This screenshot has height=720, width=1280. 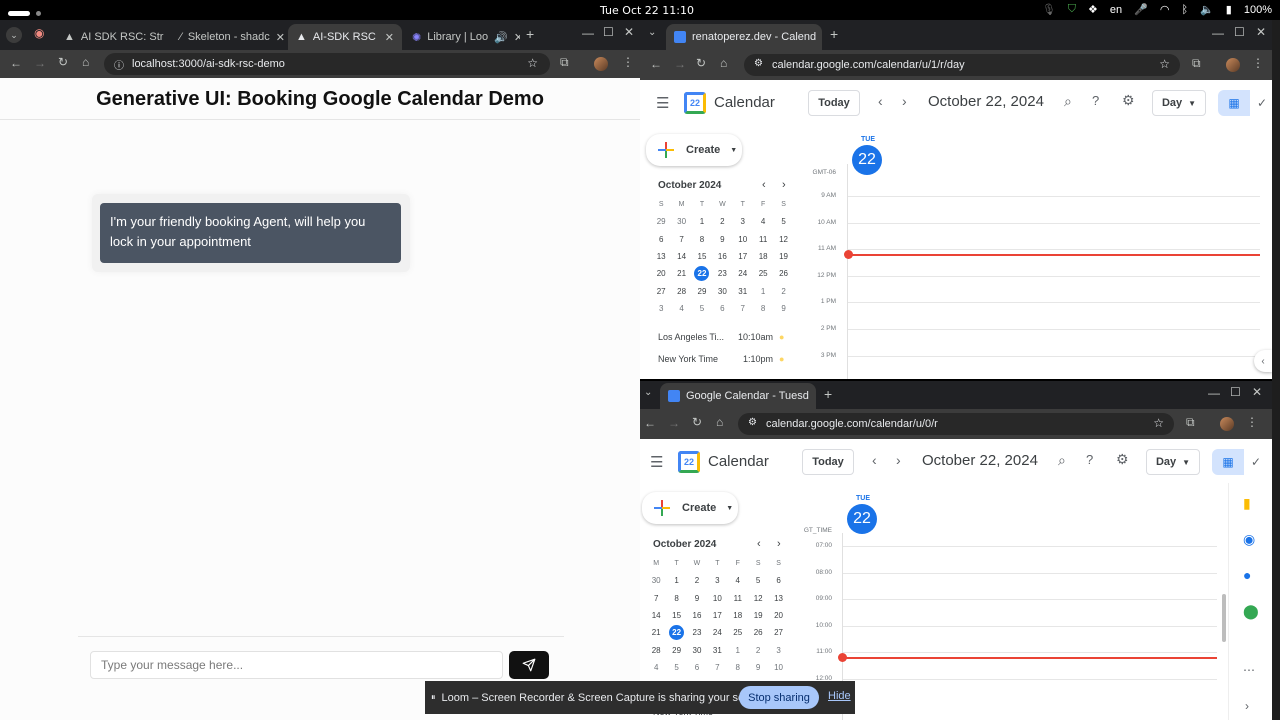 What do you see at coordinates (834, 103) in the screenshot?
I see `today-button: Today` at bounding box center [834, 103].